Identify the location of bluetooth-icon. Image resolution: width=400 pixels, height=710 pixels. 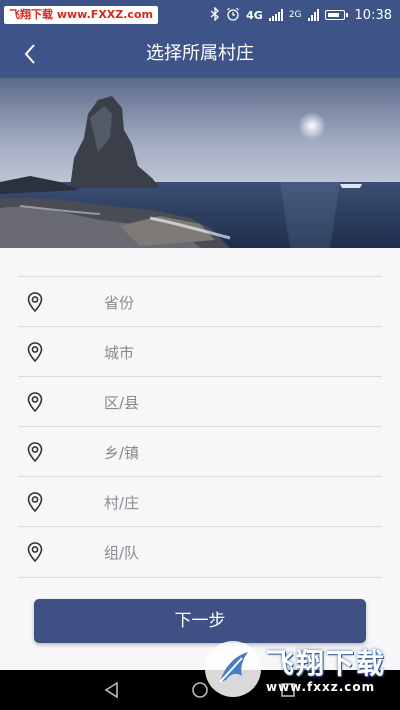
(215, 14).